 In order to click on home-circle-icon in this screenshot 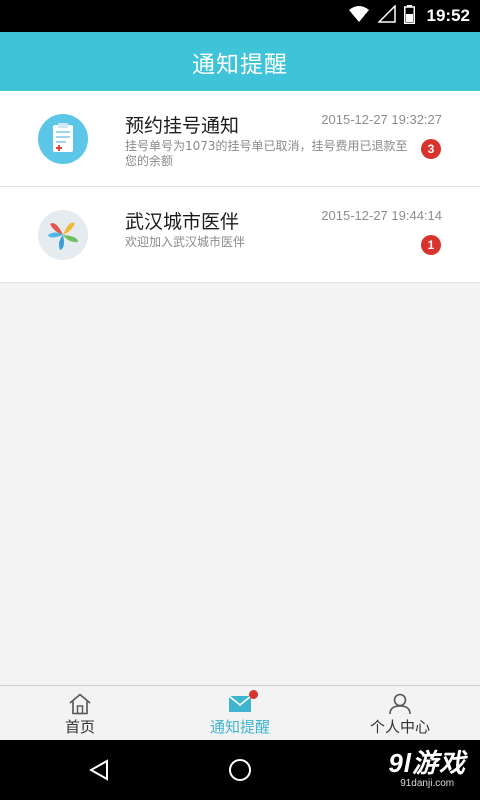, I will do `click(240, 772)`.